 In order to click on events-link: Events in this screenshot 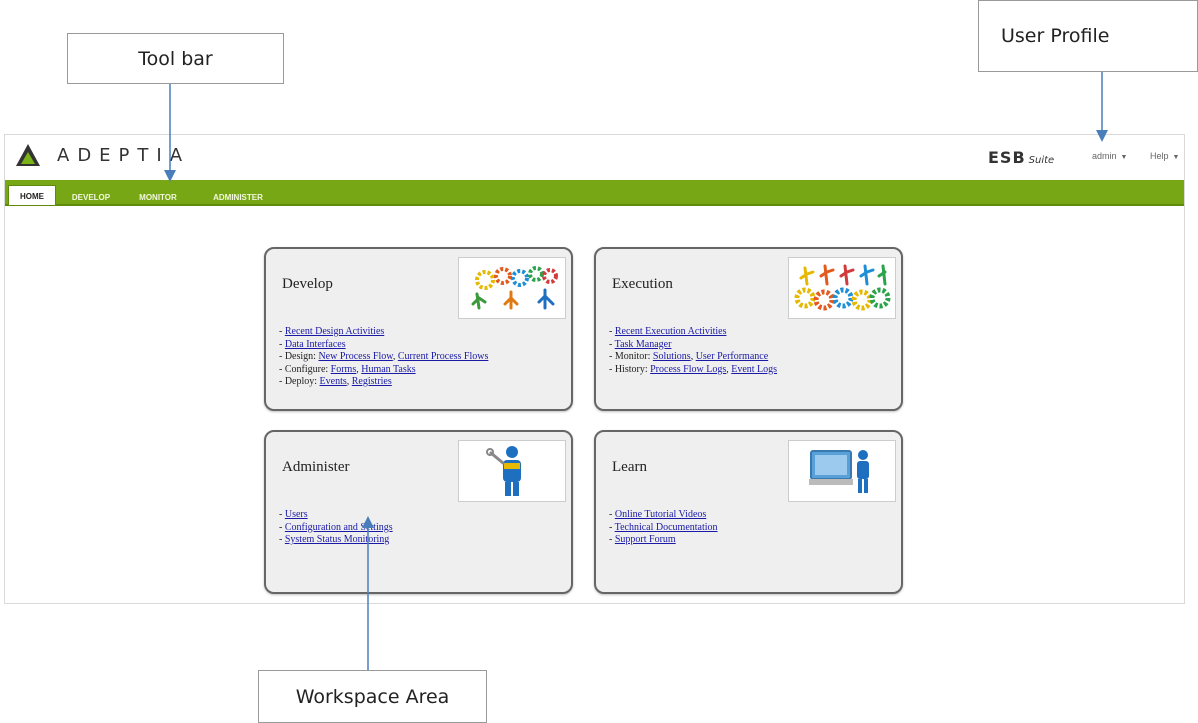, I will do `click(333, 381)`.